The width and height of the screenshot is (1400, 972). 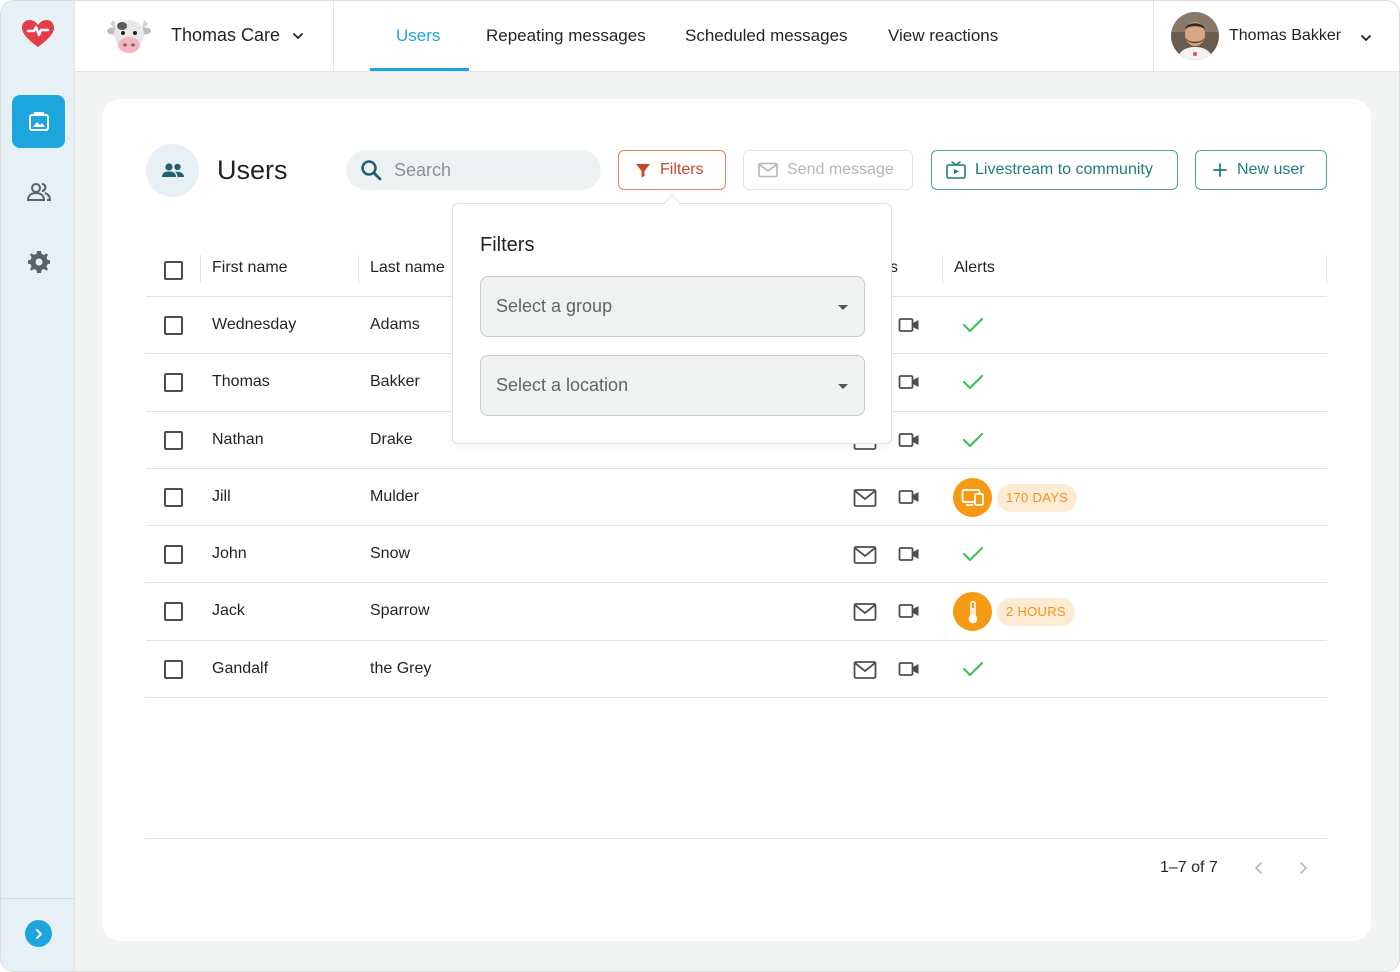 I want to click on table-row: Gandalf the Grey, so click(x=736, y=670).